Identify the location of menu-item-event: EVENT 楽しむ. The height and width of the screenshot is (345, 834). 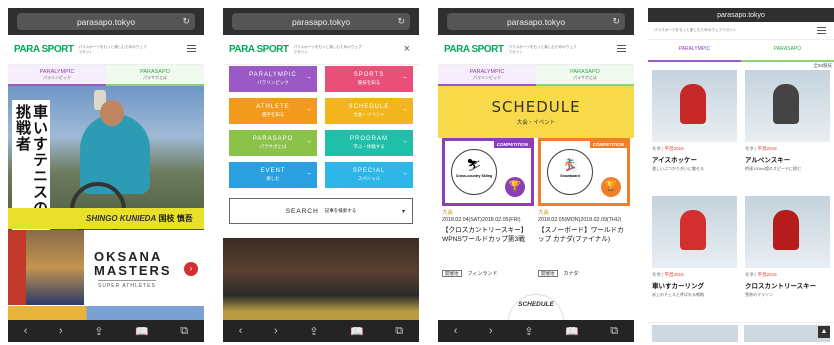
(273, 175).